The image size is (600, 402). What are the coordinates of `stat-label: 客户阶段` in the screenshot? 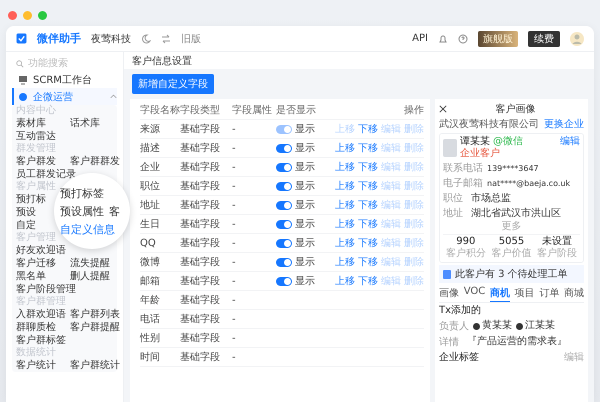 It's located at (557, 254).